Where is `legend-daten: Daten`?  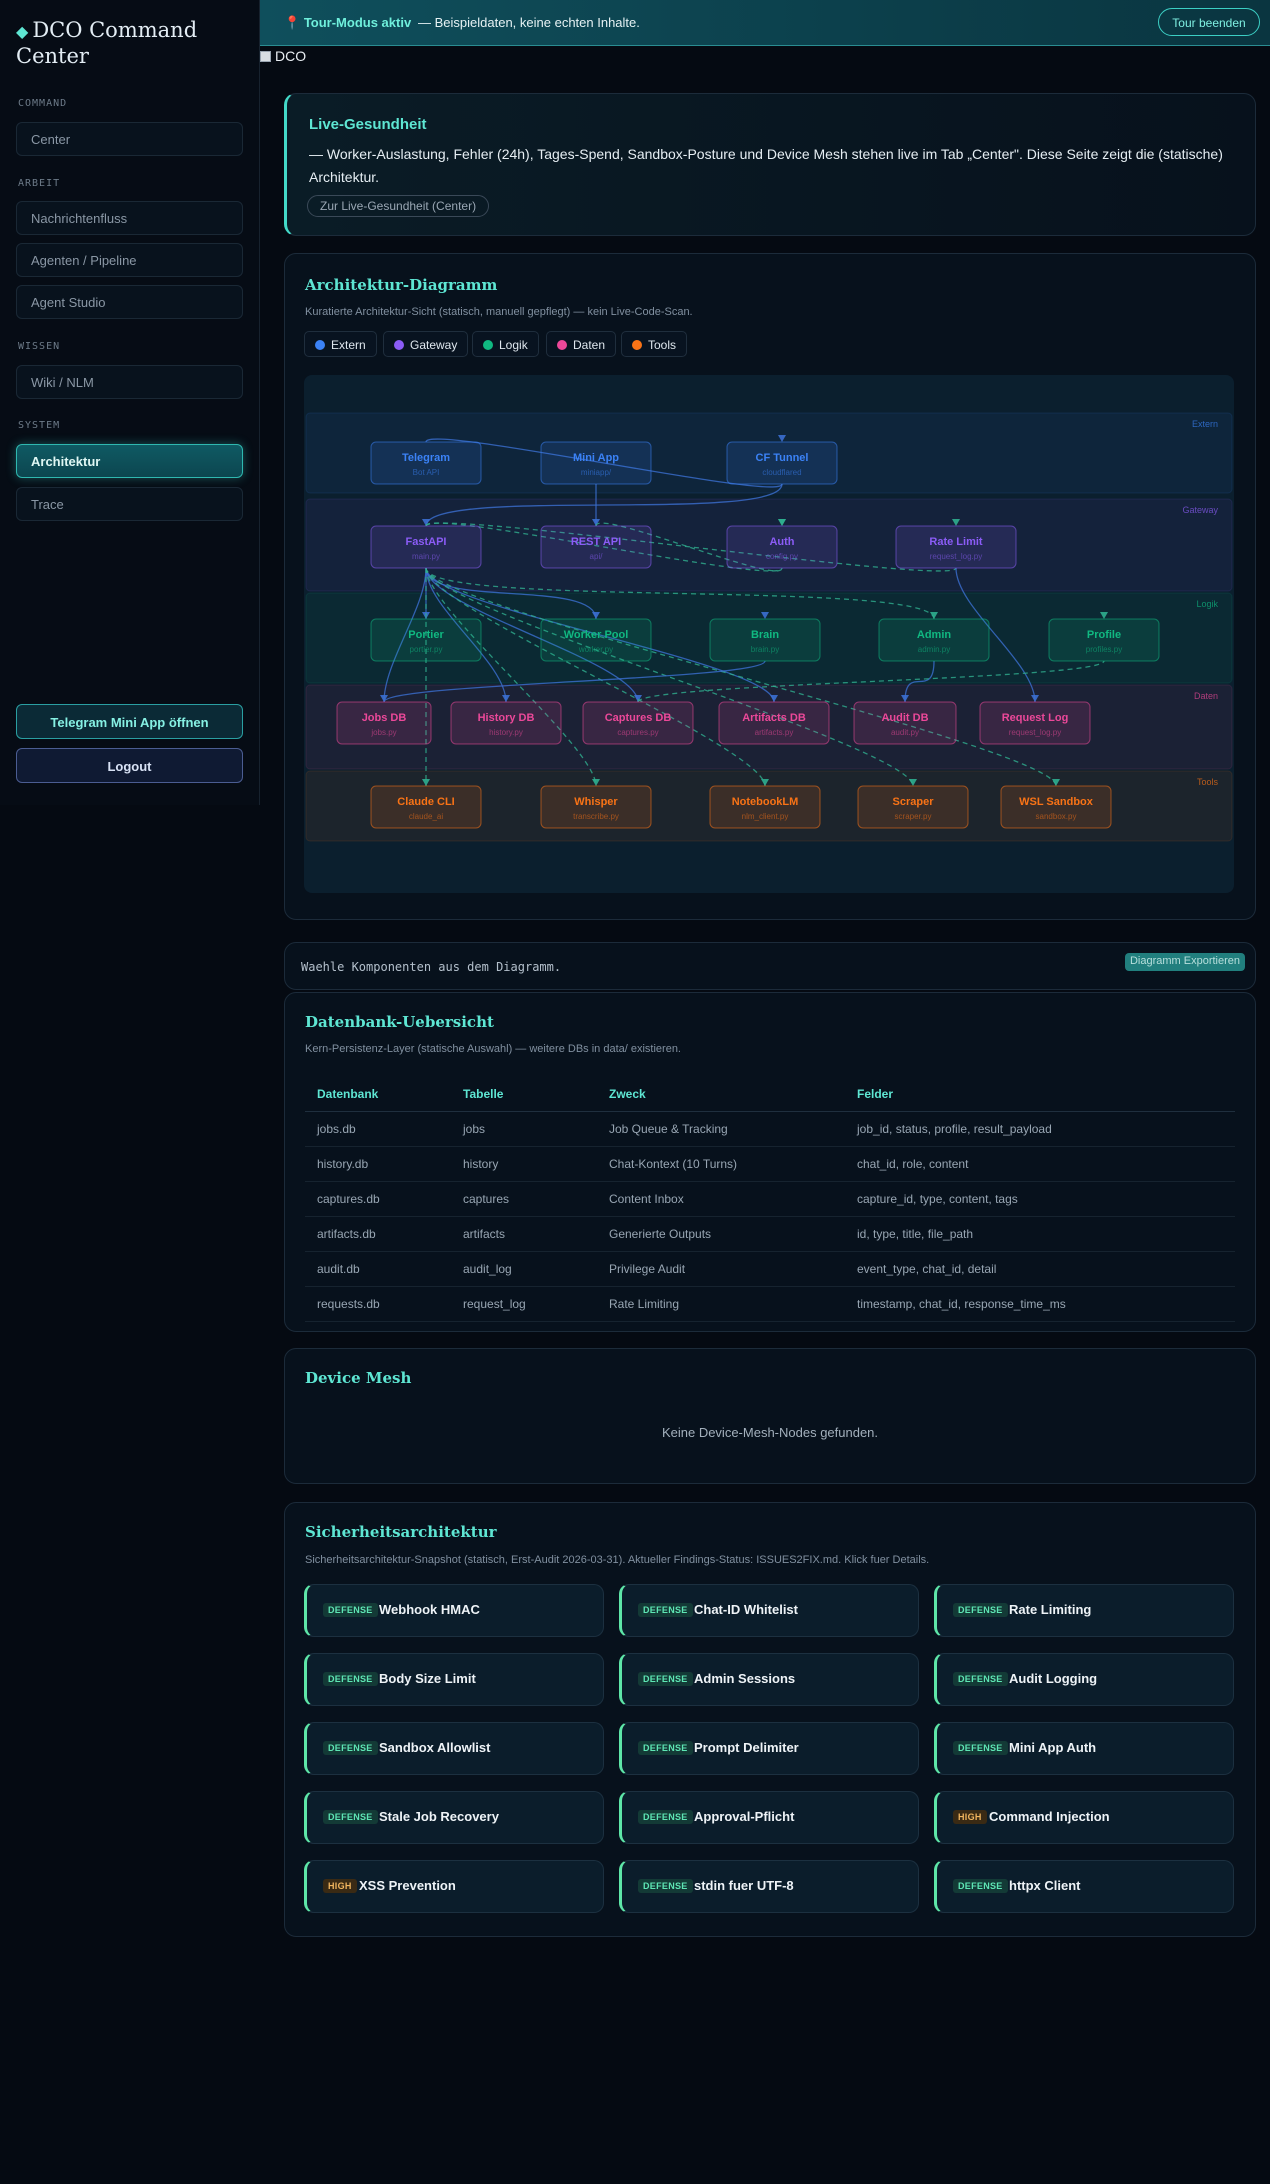 legend-daten: Daten is located at coordinates (581, 344).